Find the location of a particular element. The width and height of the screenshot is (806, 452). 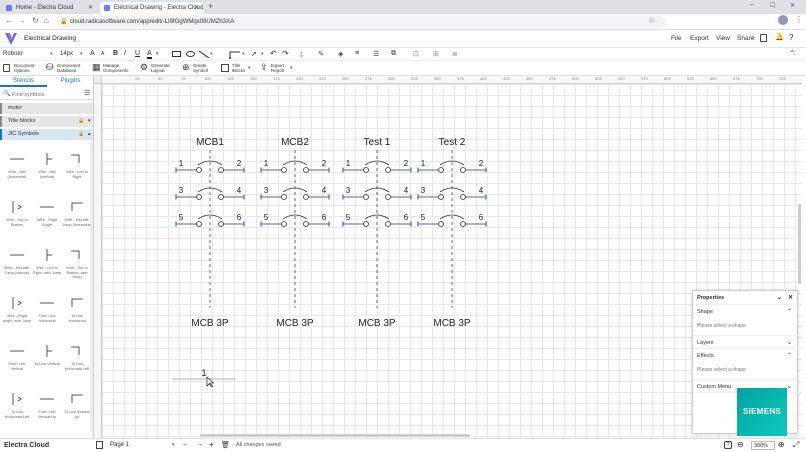

underline-button: U is located at coordinates (137, 53).